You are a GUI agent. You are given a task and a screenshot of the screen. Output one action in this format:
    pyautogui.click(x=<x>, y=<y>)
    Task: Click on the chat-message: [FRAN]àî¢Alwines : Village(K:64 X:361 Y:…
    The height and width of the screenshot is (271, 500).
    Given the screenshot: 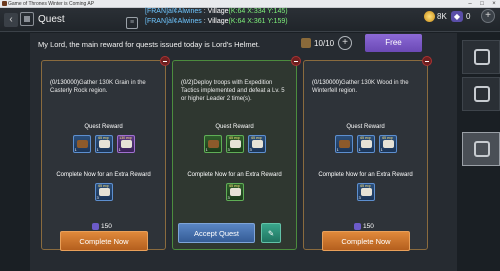 What is the action you would take?
    pyautogui.click(x=216, y=21)
    